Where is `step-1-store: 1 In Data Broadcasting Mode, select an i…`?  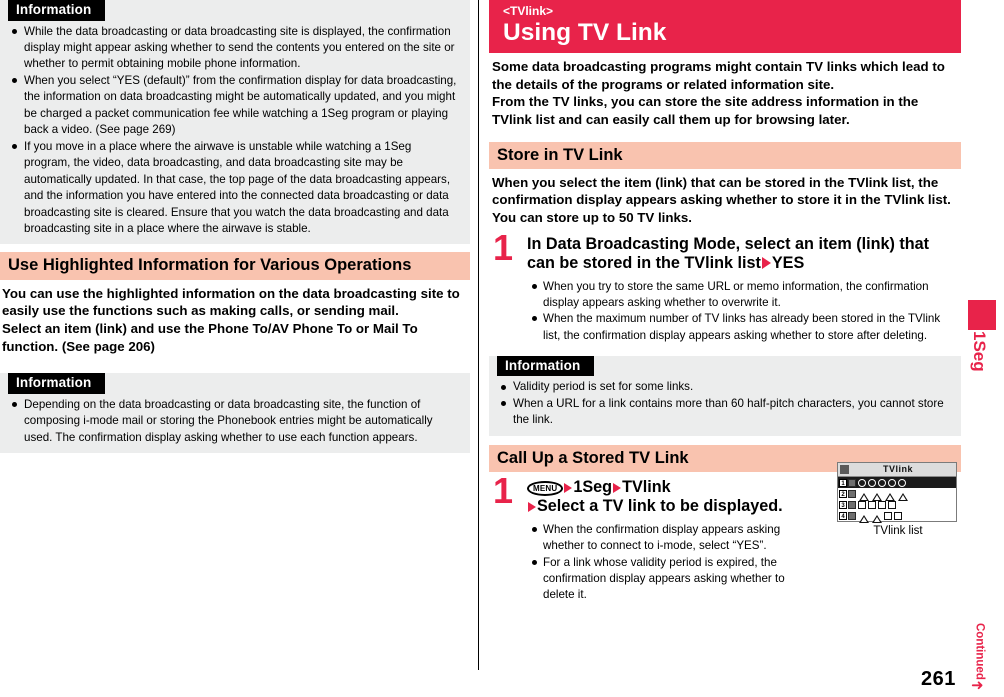 step-1-store: 1 In Data Broadcasting Mode, select an i… is located at coordinates (725, 286).